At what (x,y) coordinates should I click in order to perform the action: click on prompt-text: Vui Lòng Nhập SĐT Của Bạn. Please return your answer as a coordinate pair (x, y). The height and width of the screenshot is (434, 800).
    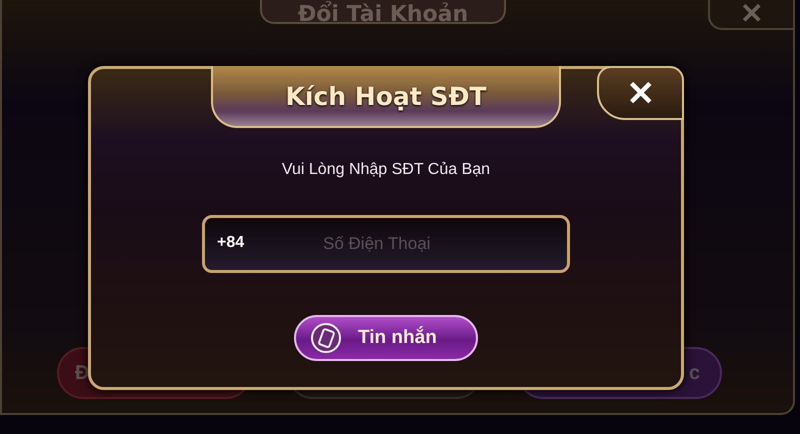
    Looking at the image, I should click on (386, 170).